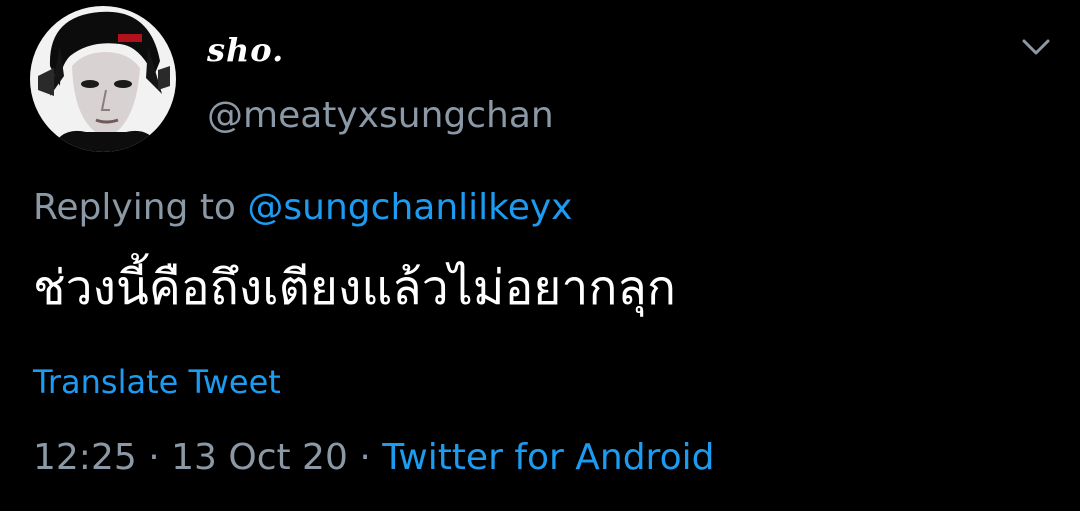 This screenshot has height=511, width=1080. I want to click on translate-tweet-link: Translate Tweet, so click(157, 382).